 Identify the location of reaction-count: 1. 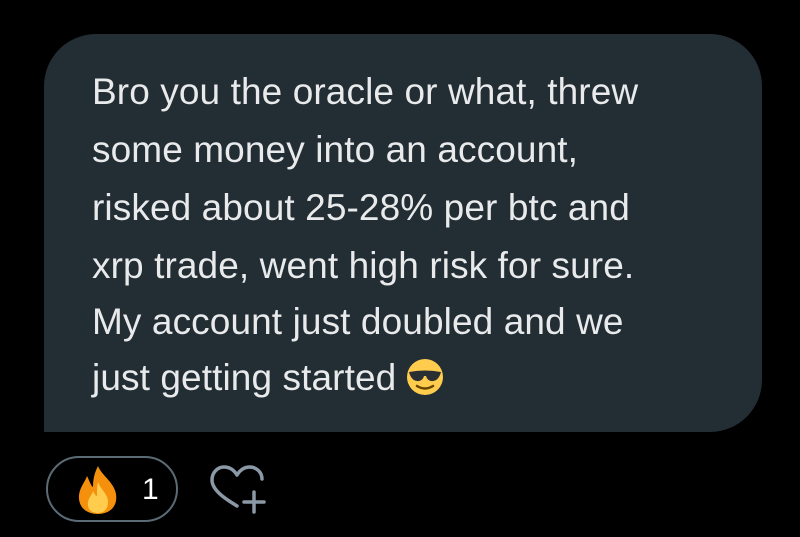
(150, 489).